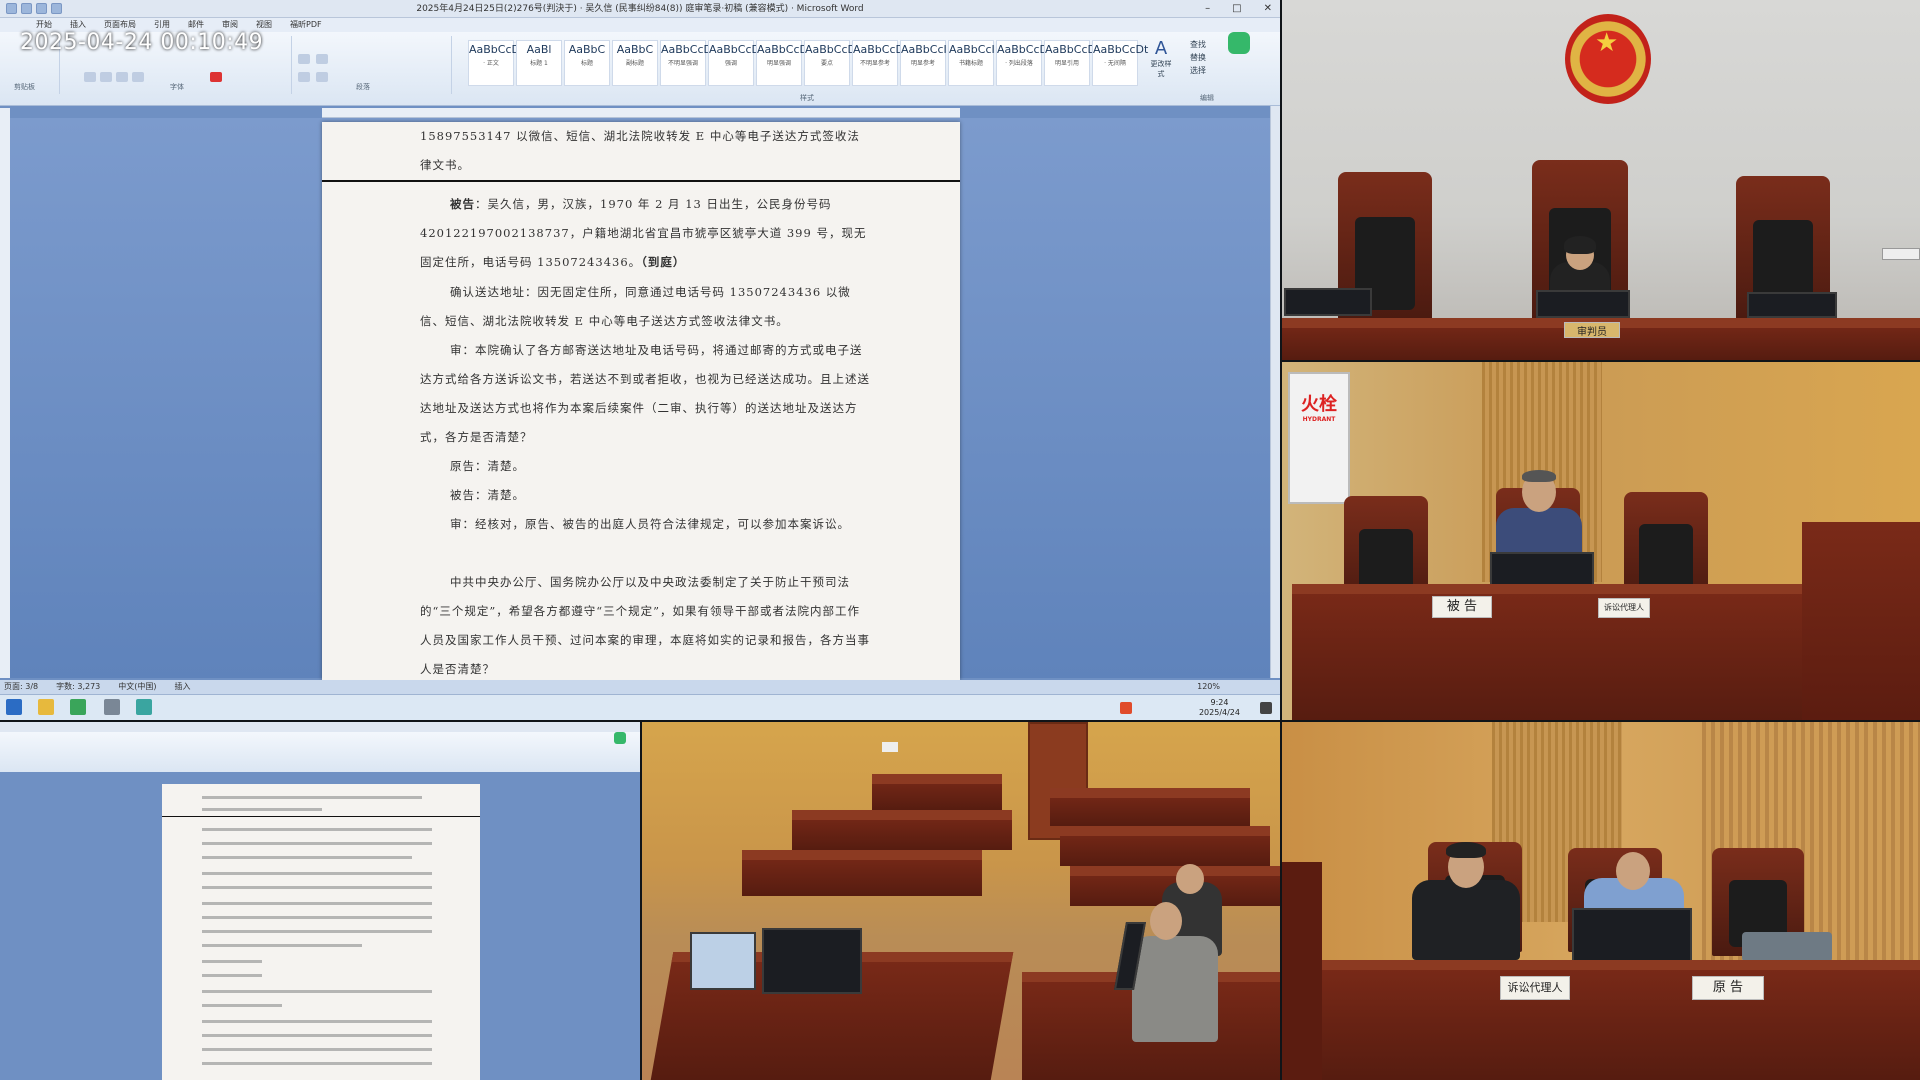 This screenshot has height=1080, width=1920. Describe the element at coordinates (462, 204) in the screenshot. I see `defendant-label: 被告` at that location.